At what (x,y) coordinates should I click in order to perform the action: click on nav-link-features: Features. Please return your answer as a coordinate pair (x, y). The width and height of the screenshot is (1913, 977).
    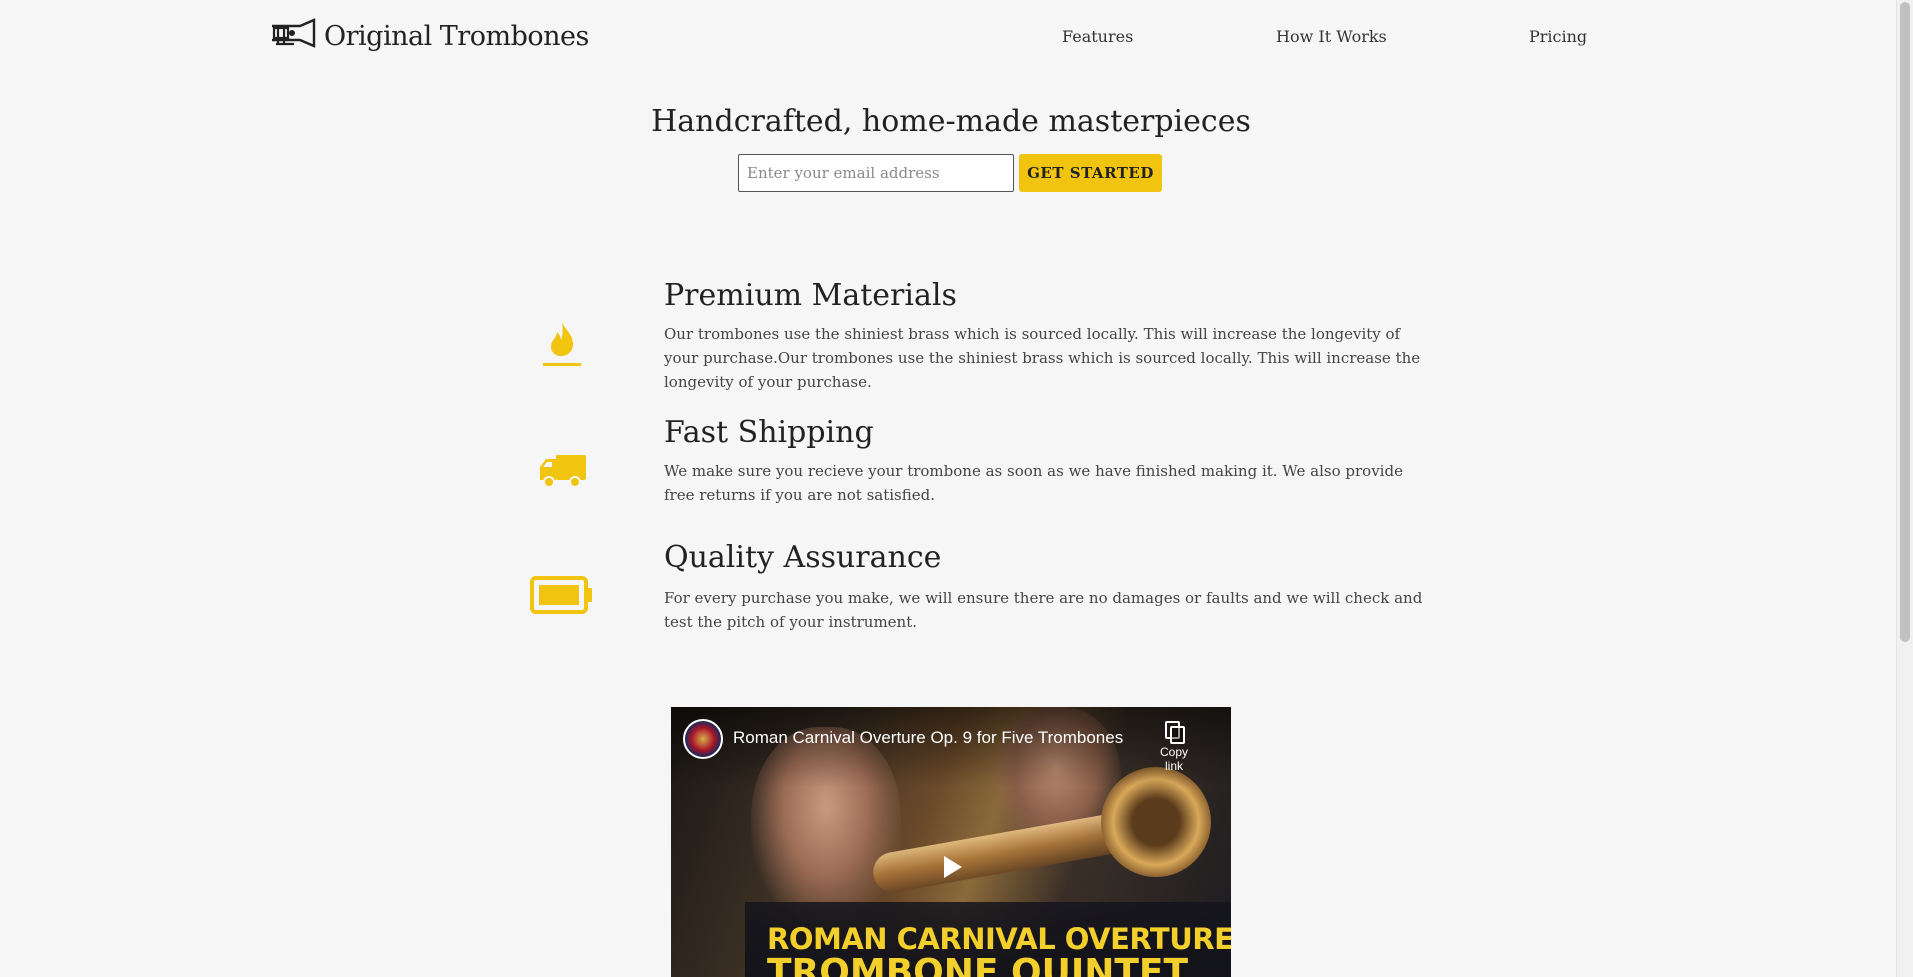
    Looking at the image, I should click on (1097, 36).